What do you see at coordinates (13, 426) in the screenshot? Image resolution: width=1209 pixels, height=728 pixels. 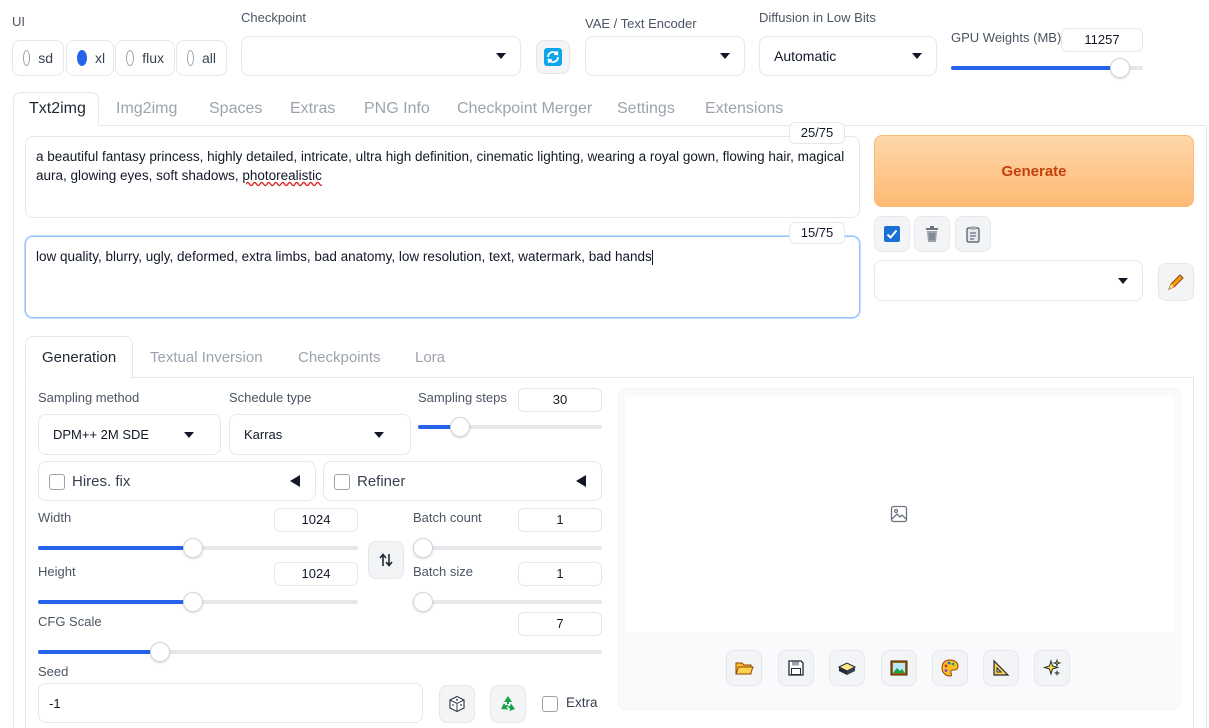 I see `panel-left-border` at bounding box center [13, 426].